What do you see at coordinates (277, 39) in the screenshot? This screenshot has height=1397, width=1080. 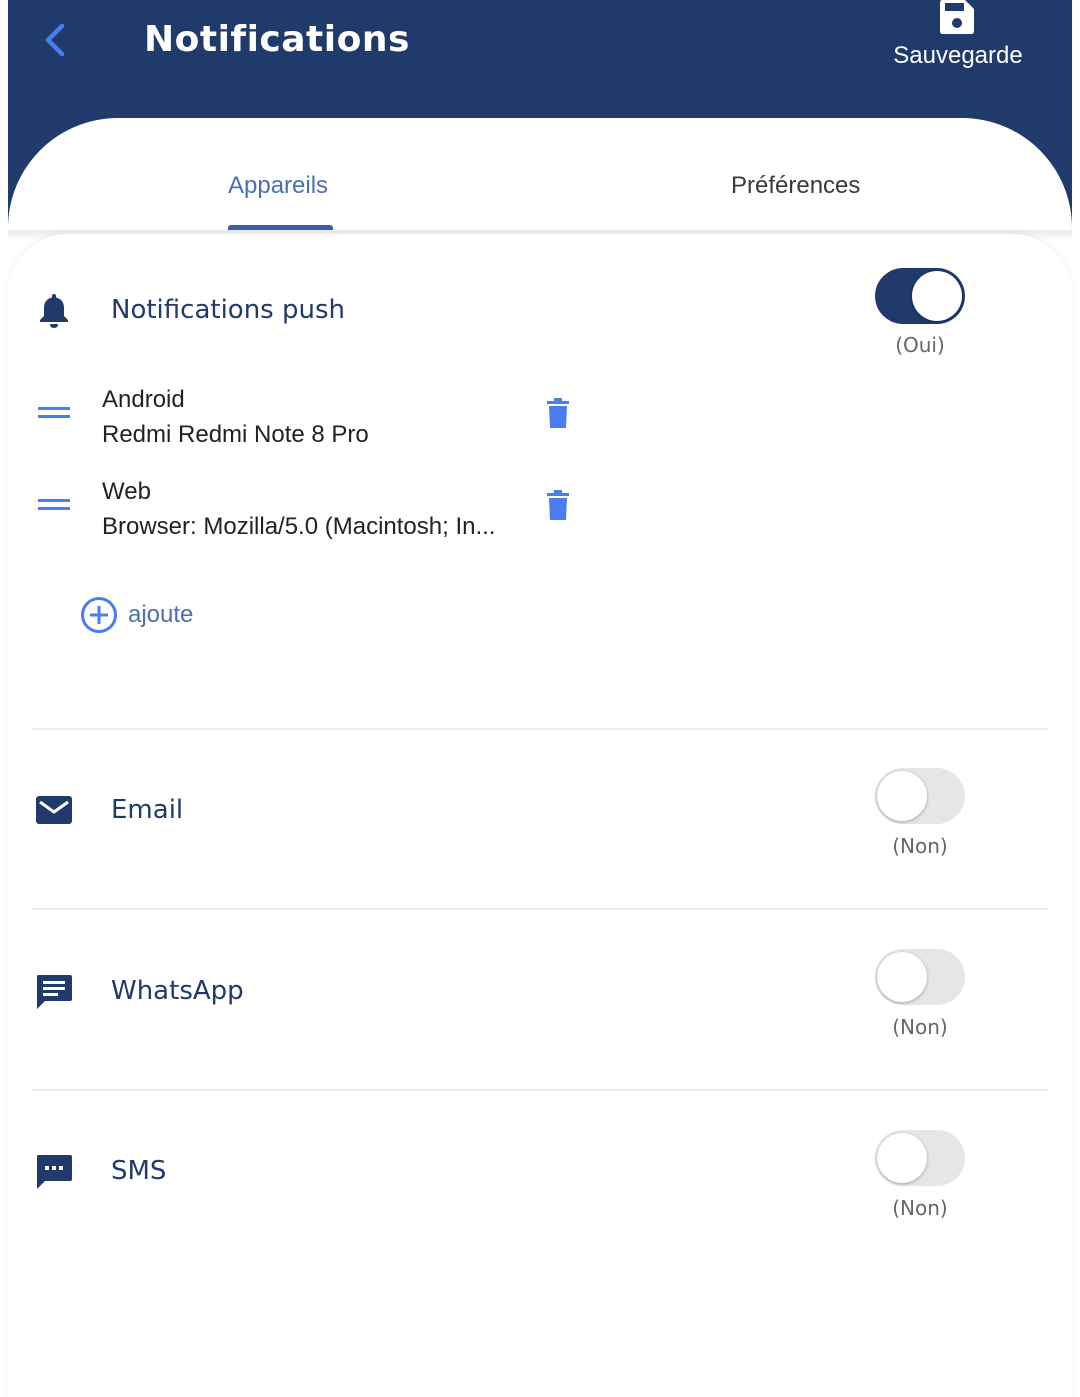 I see `page-title: Notifications` at bounding box center [277, 39].